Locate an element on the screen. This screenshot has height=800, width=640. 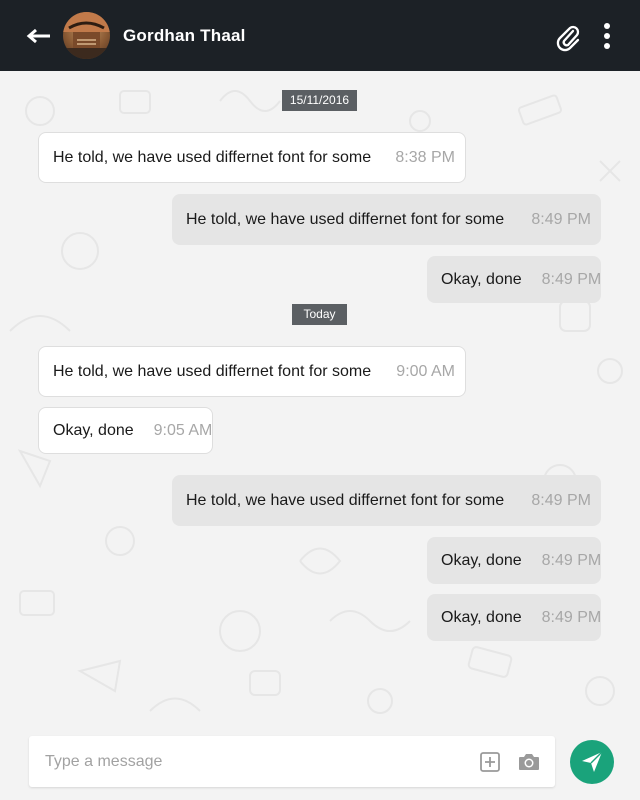
chat-header: Gordhan Thaal is located at coordinates (320, 35).